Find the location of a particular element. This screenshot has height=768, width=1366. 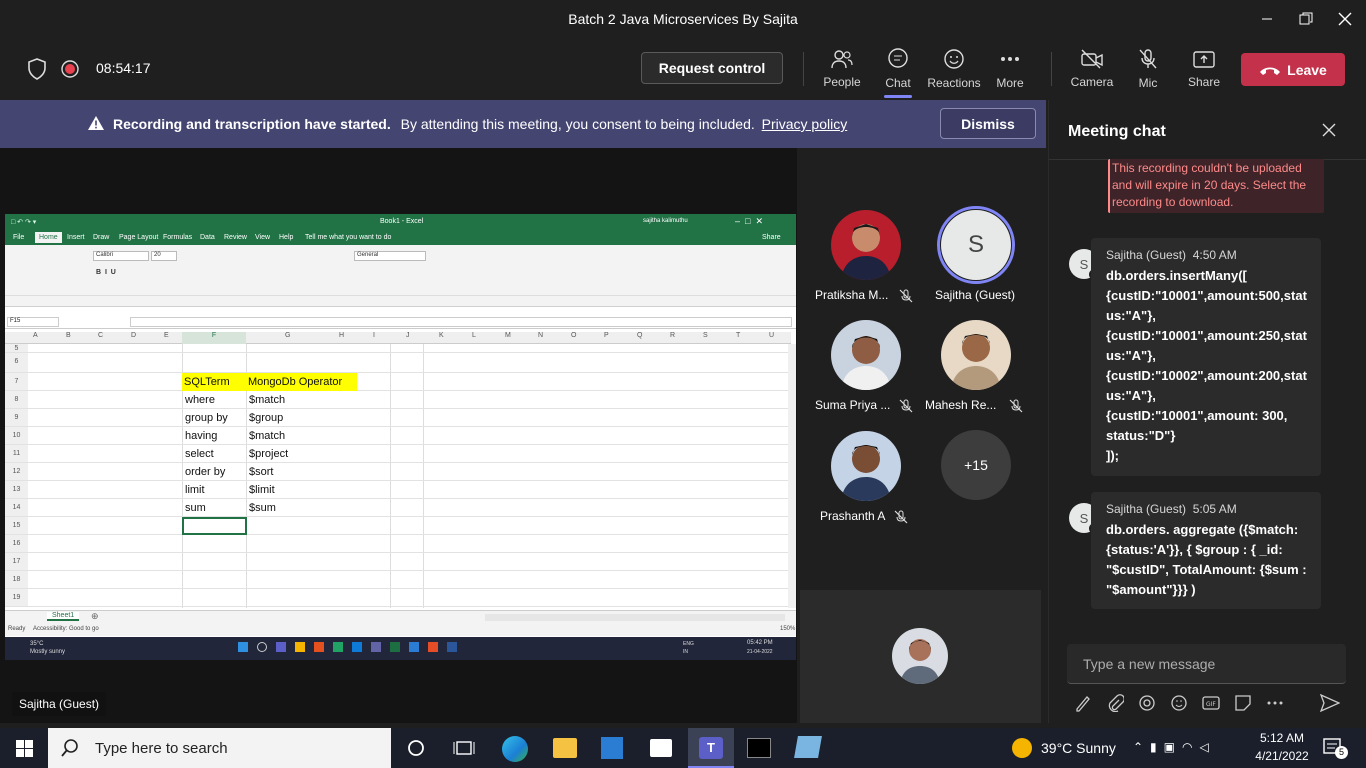

mic-button: Mic is located at coordinates (1148, 69).